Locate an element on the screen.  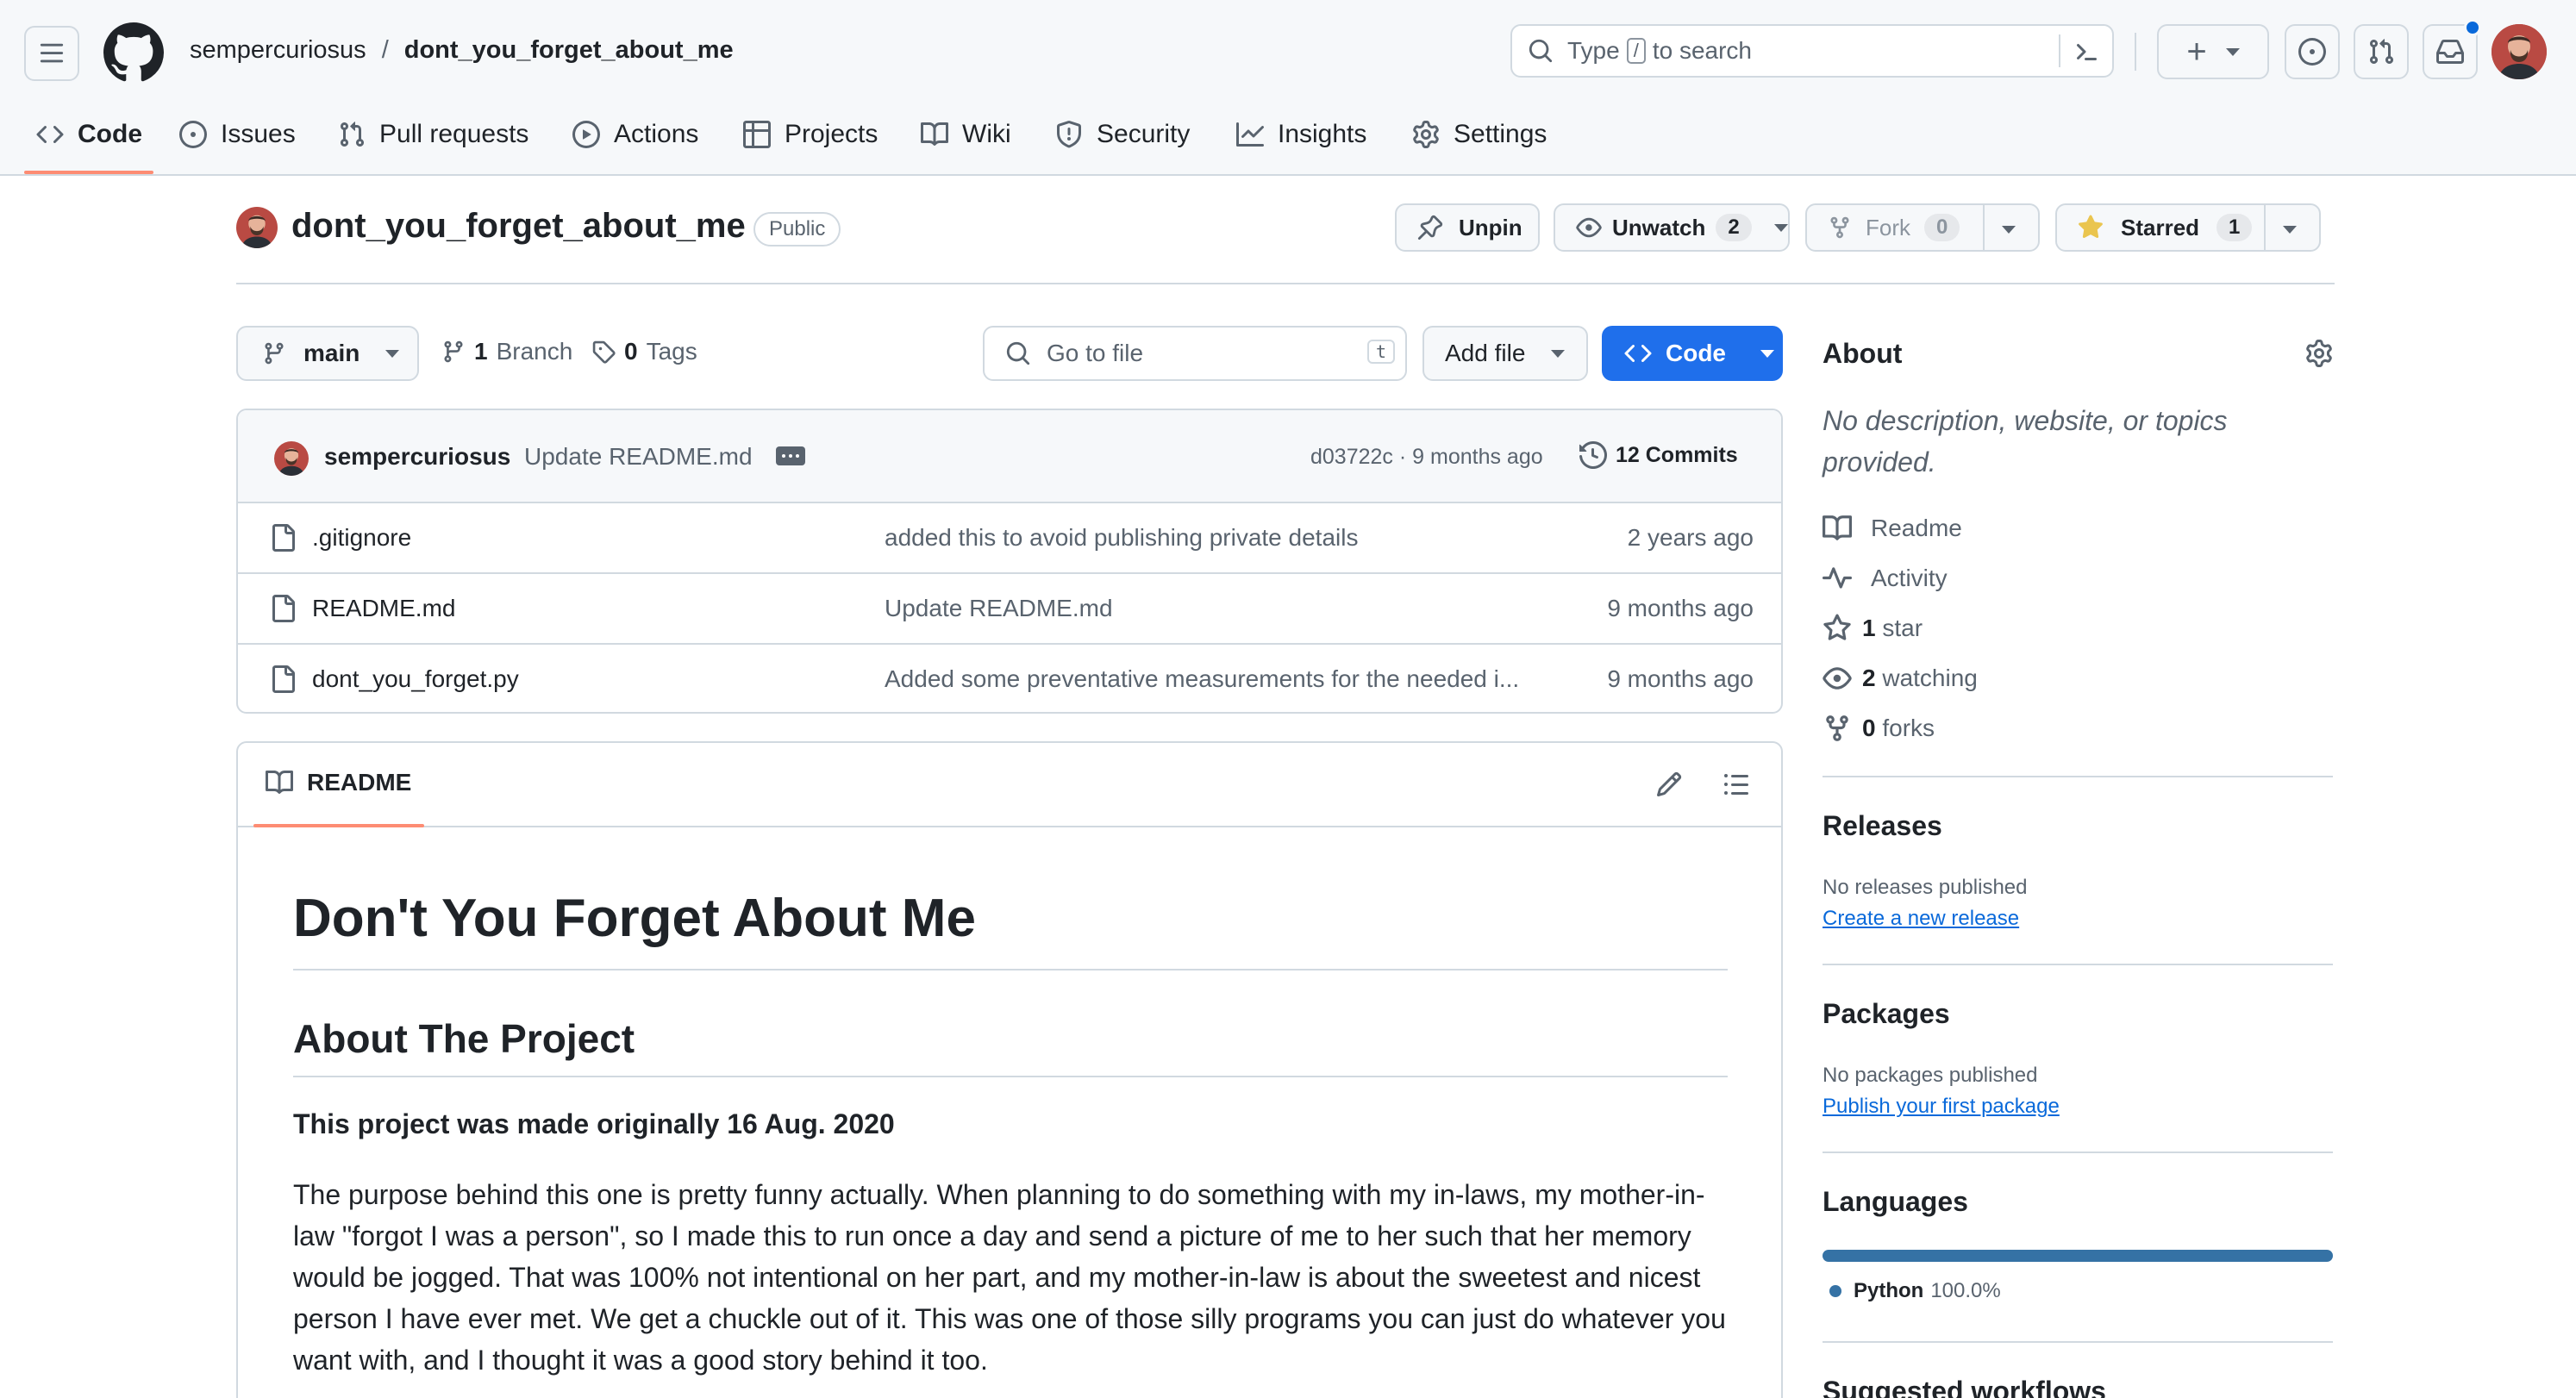
search-hint-suffix: to search is located at coordinates (1702, 51).